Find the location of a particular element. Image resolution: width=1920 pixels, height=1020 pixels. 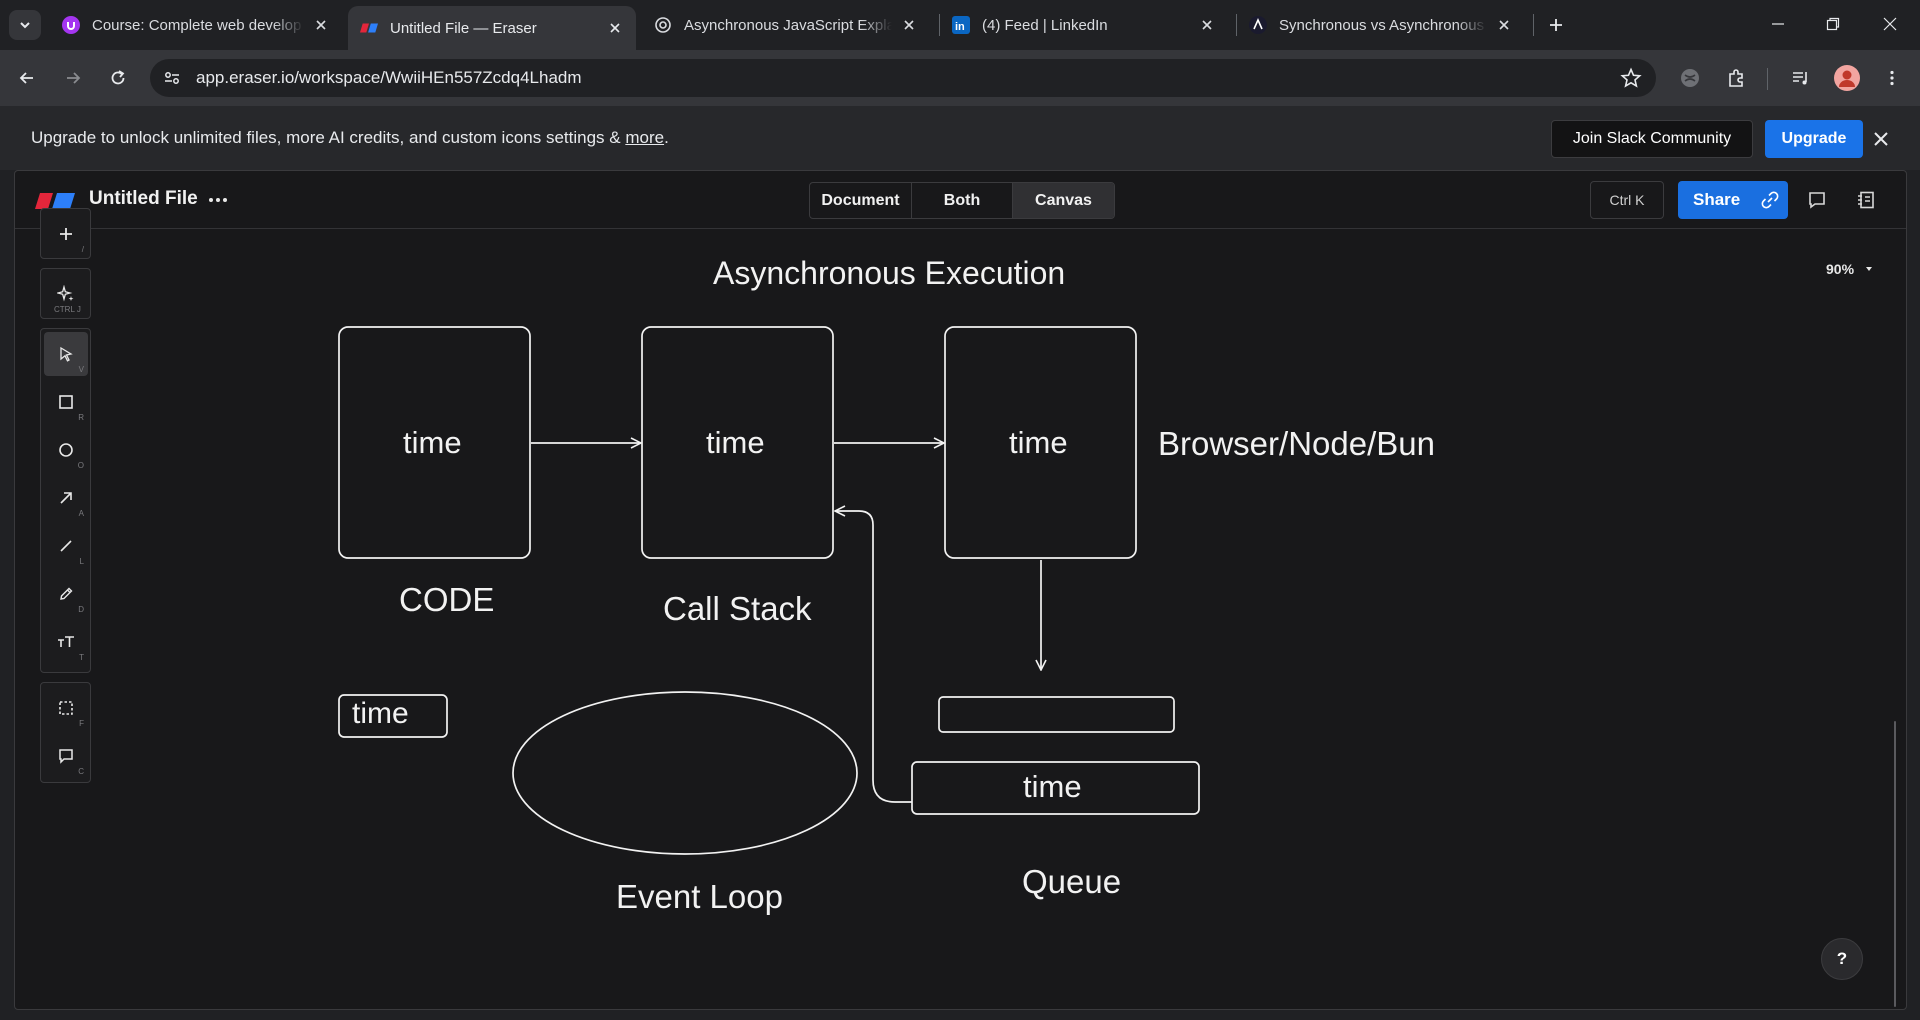

add-tool: / is located at coordinates (66, 234).